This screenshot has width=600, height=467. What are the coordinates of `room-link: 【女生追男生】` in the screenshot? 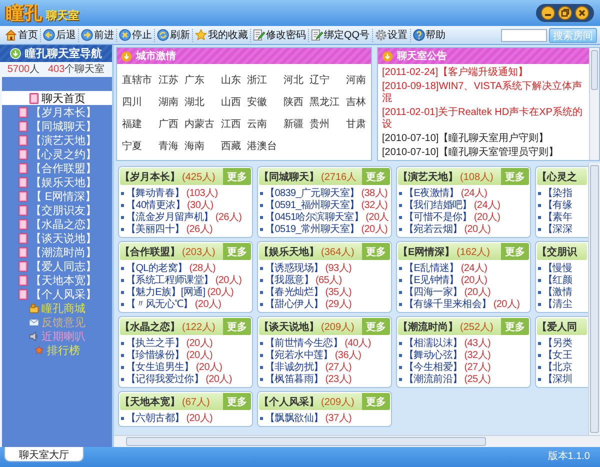 It's located at (160, 367).